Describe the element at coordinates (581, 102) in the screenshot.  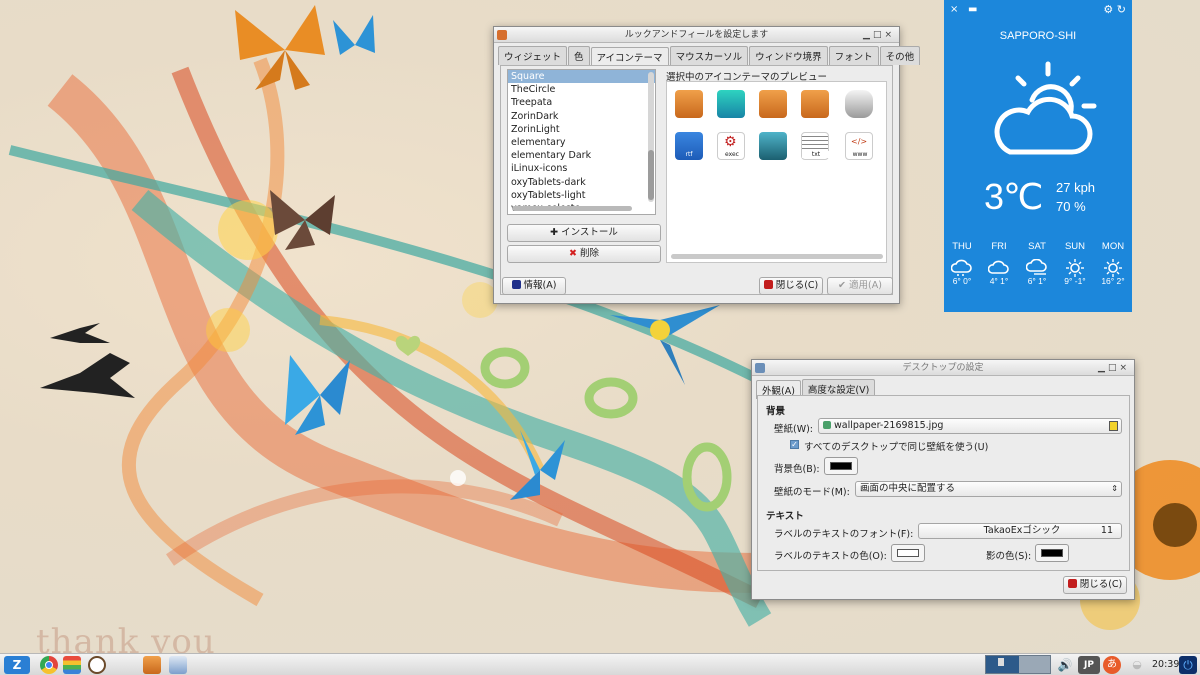
I see `theme-list-item: Treepata` at that location.